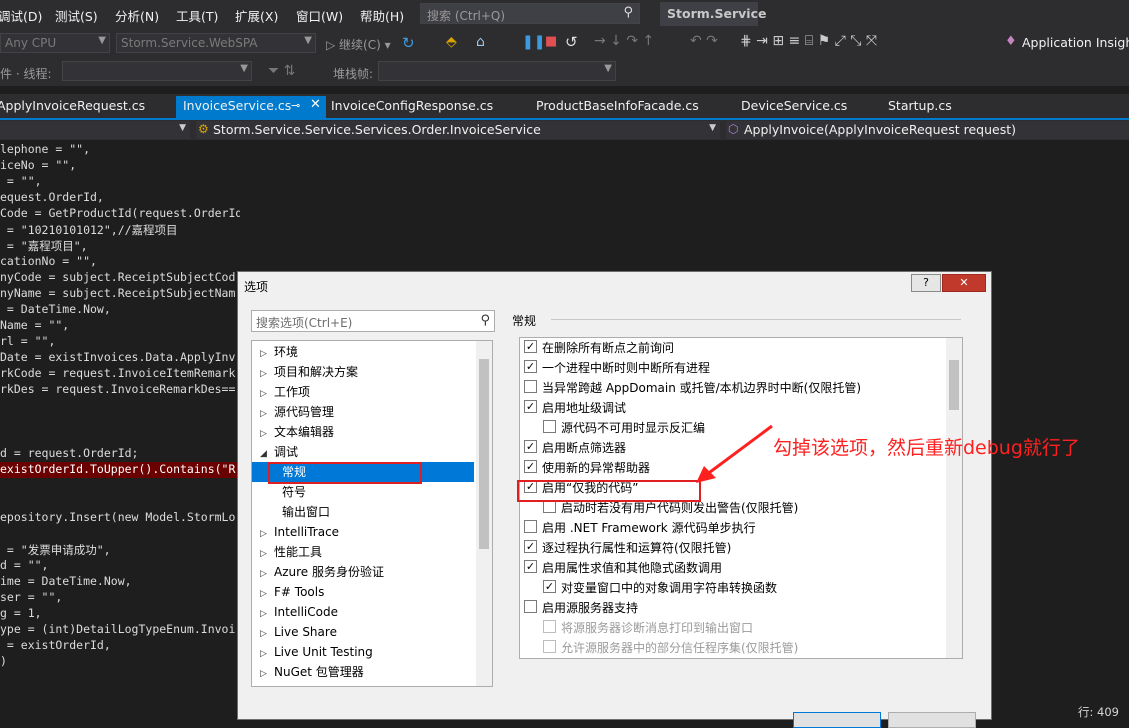 This screenshot has height=728, width=1129. I want to click on stackframe-dropdown: ▼, so click(497, 71).